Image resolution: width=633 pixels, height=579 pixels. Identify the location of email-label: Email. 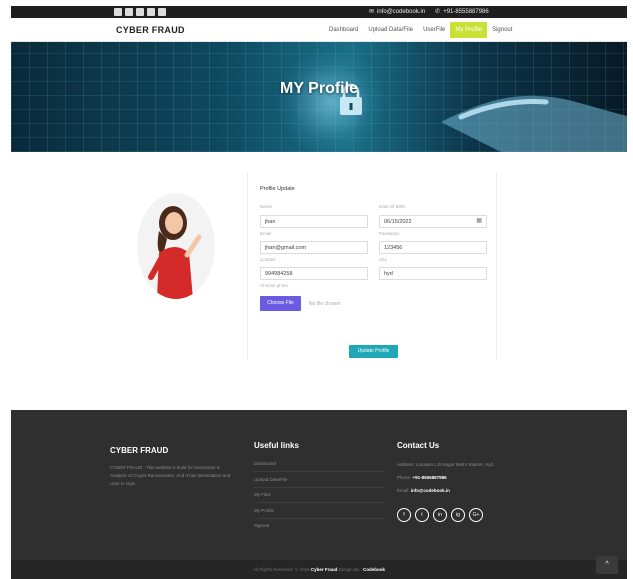
(266, 233).